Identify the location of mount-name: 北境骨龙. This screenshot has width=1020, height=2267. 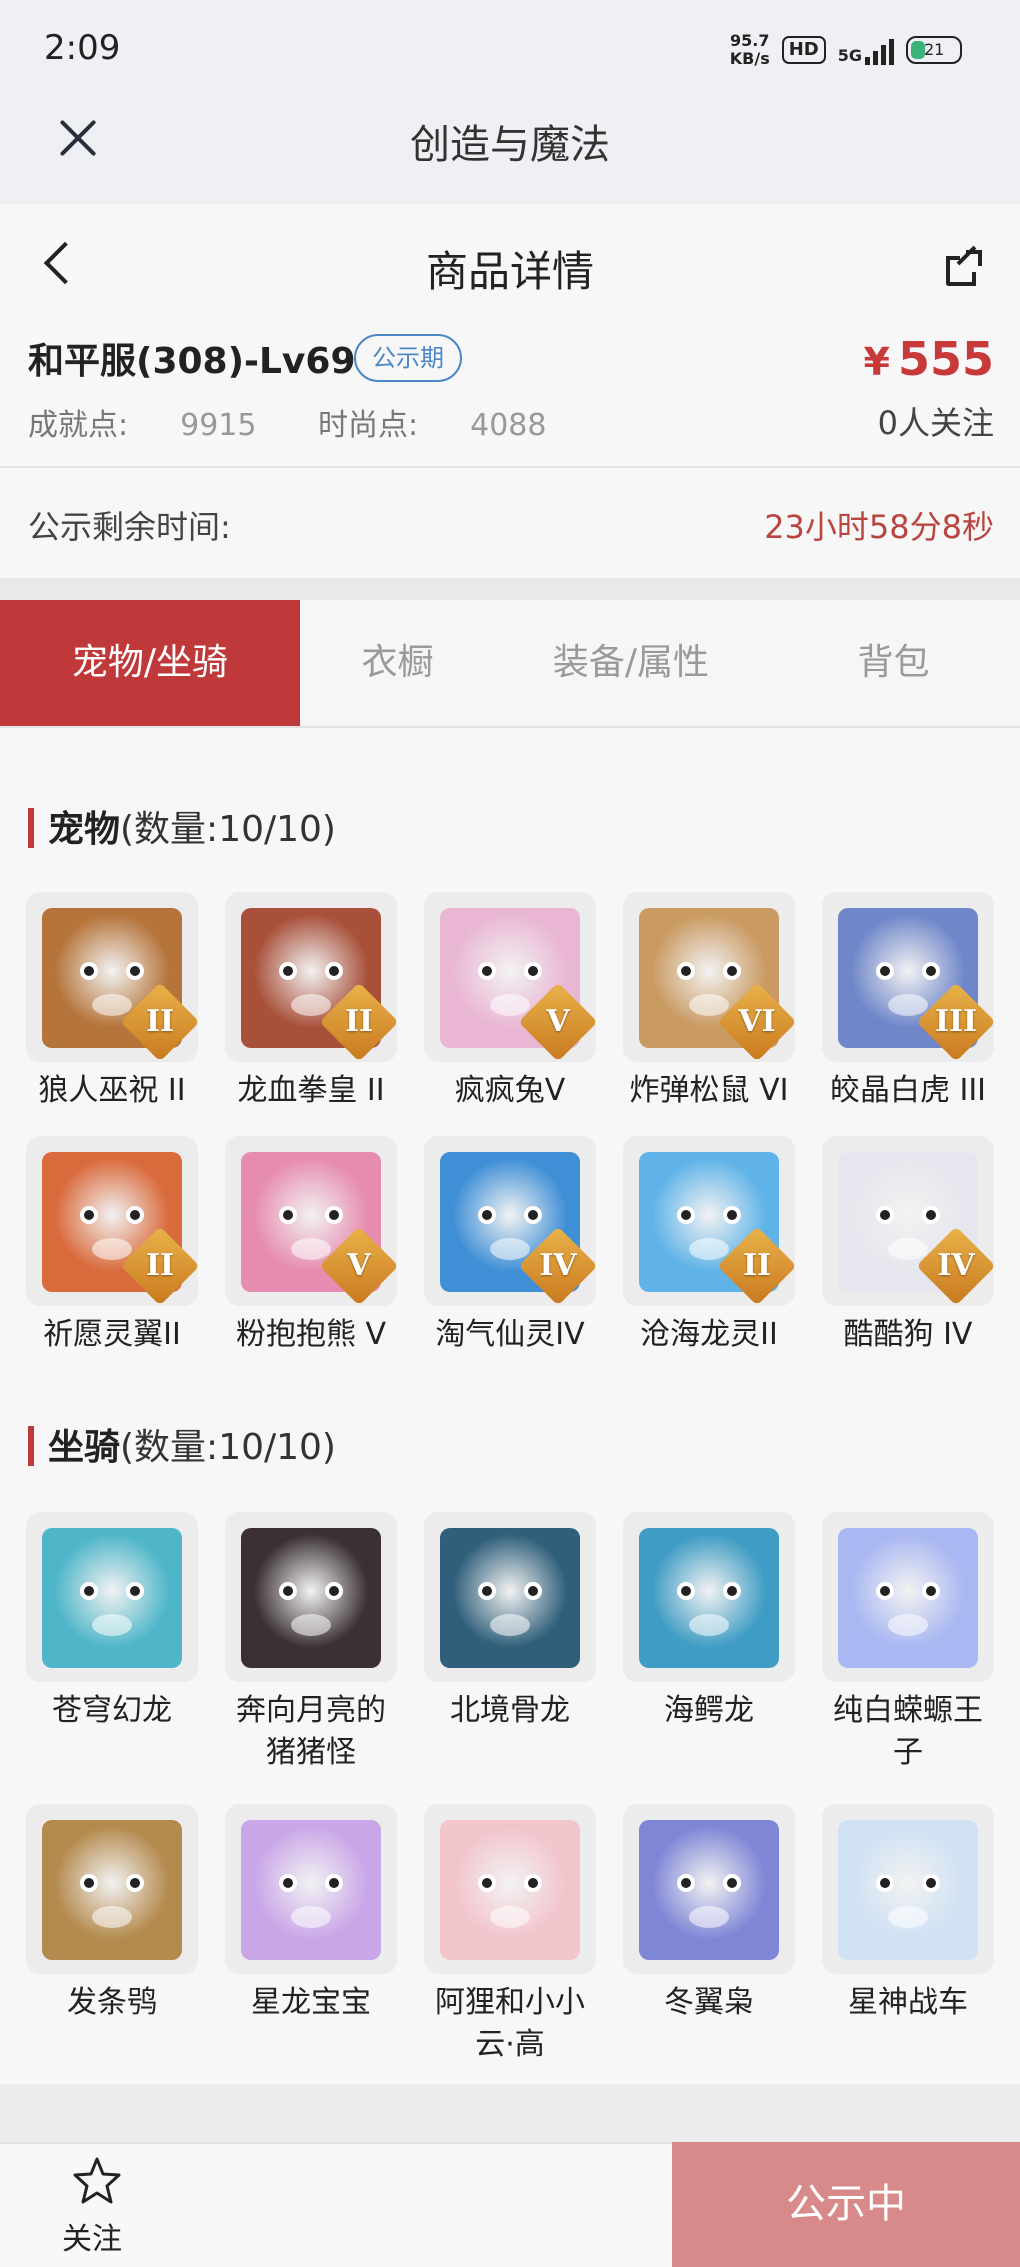
(510, 1710).